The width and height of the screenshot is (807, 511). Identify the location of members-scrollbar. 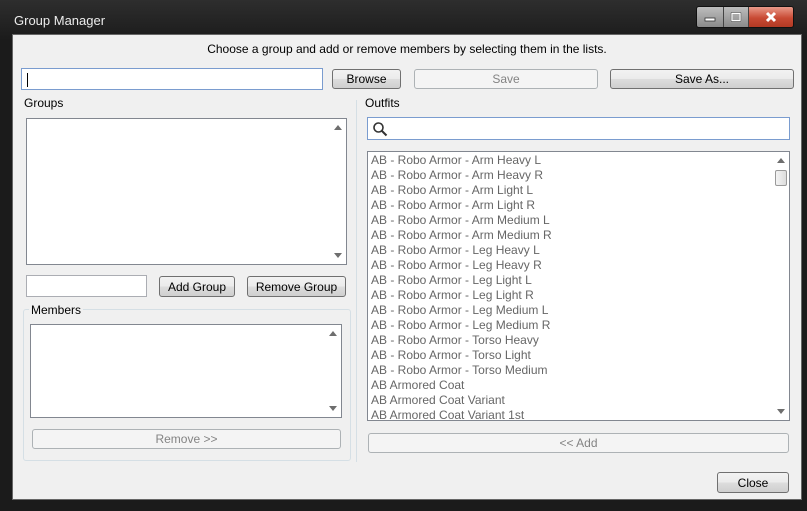
(333, 371).